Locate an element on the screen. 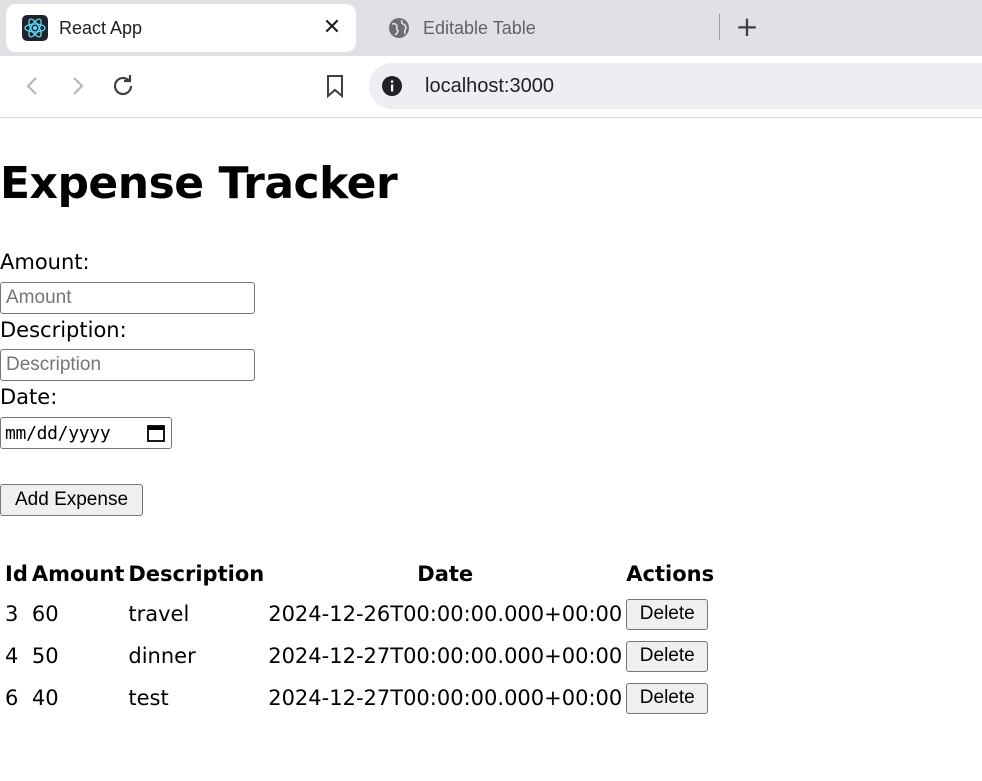  url-text: localhost:3000 is located at coordinates (489, 85).